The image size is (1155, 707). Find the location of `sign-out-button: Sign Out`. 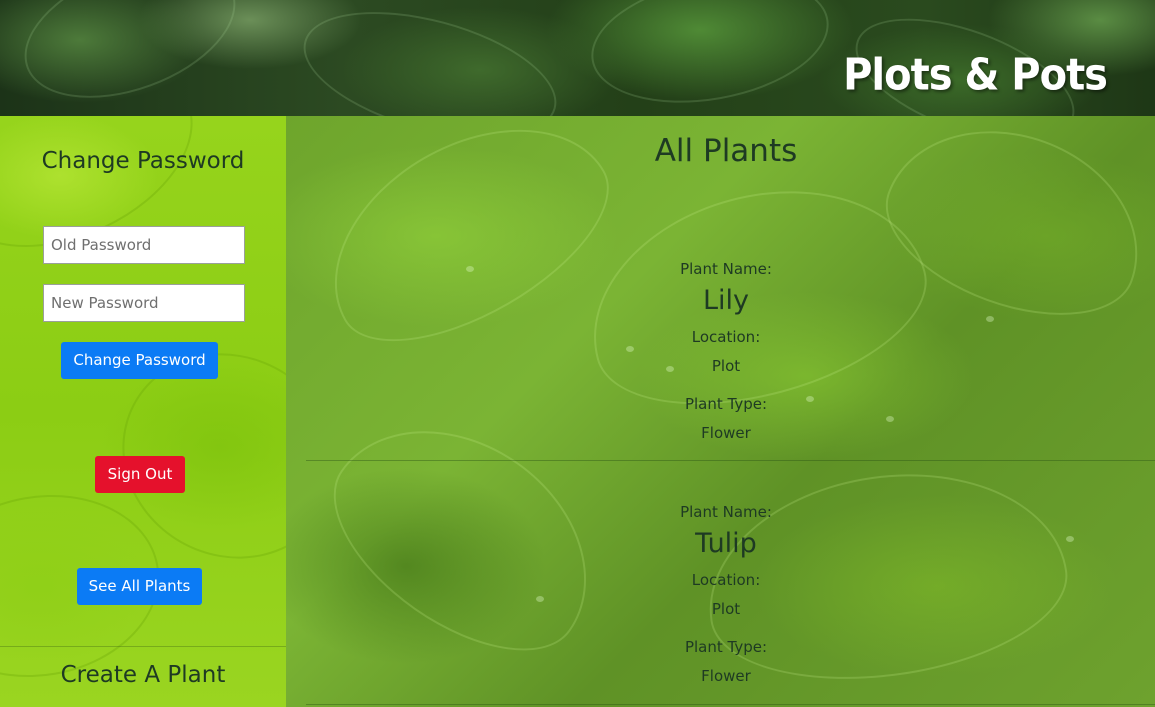

sign-out-button: Sign Out is located at coordinates (140, 474).